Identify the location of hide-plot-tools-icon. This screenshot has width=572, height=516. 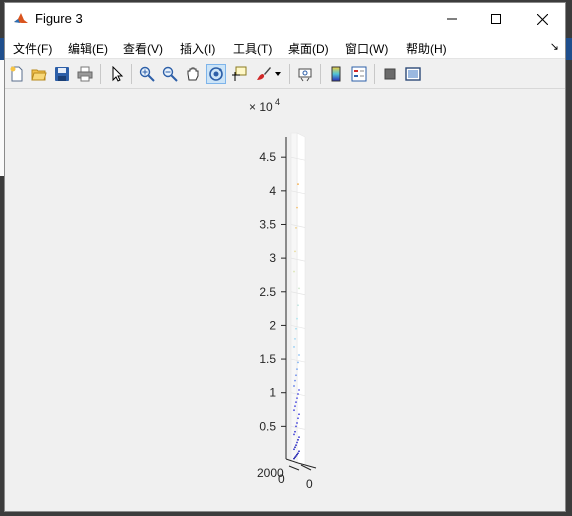
(390, 74).